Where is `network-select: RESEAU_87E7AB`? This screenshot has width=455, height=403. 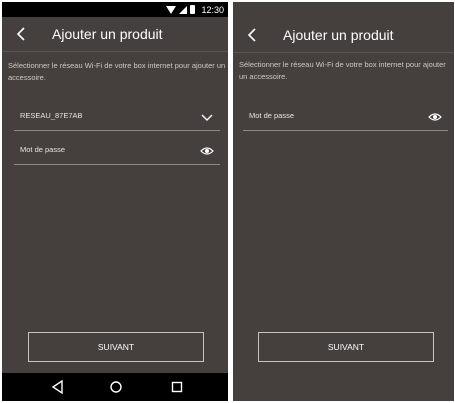 network-select: RESEAU_87E7AB is located at coordinates (117, 117).